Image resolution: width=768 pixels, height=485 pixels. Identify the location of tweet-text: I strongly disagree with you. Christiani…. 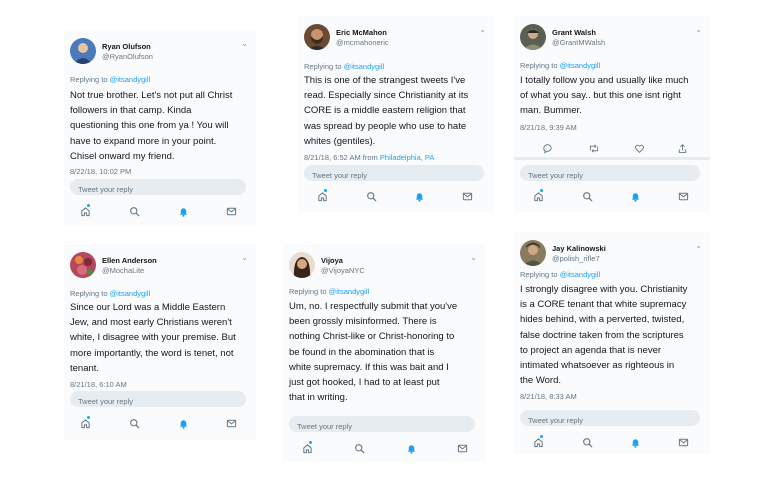
(603, 335).